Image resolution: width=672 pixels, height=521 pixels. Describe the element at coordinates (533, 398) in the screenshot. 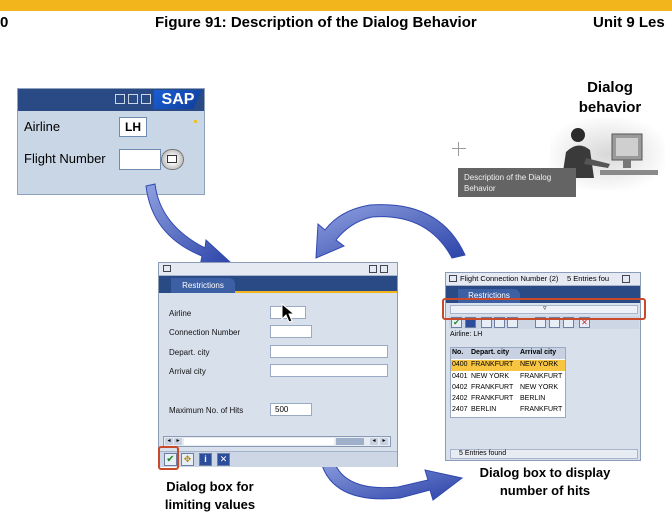

I see `row-arr: BERLIN` at that location.